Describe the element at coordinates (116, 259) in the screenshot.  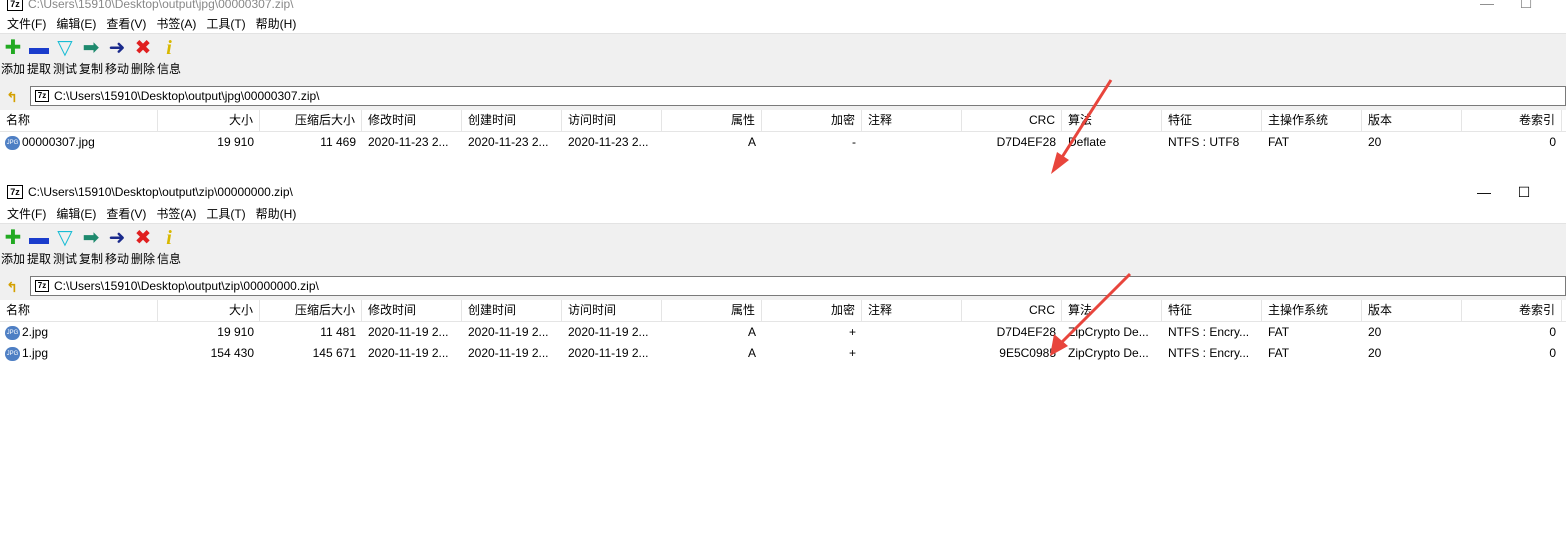
I see `toolbar-label: 移动` at that location.